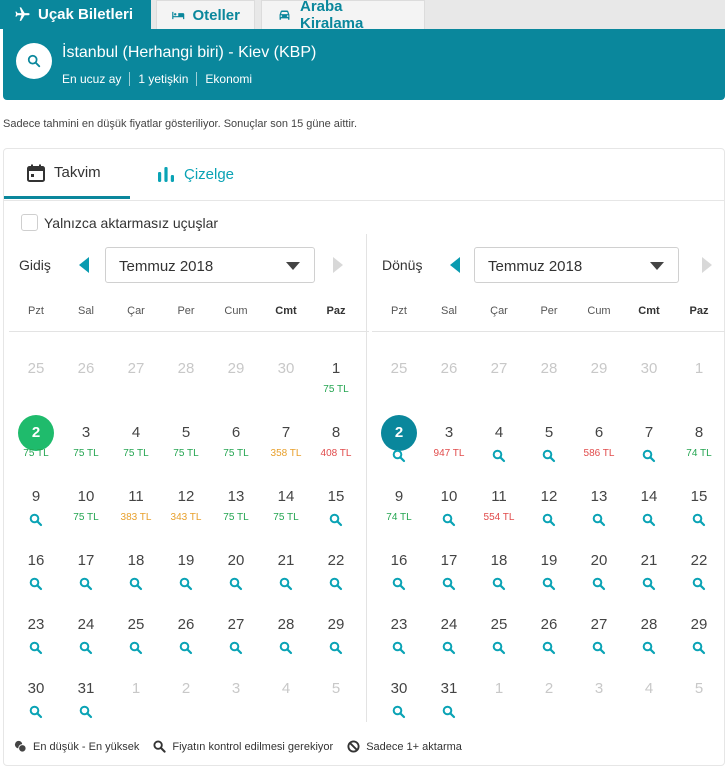 This screenshot has width=725, height=766. What do you see at coordinates (86, 444) in the screenshot?
I see `day-cell: 3 75 TL` at bounding box center [86, 444].